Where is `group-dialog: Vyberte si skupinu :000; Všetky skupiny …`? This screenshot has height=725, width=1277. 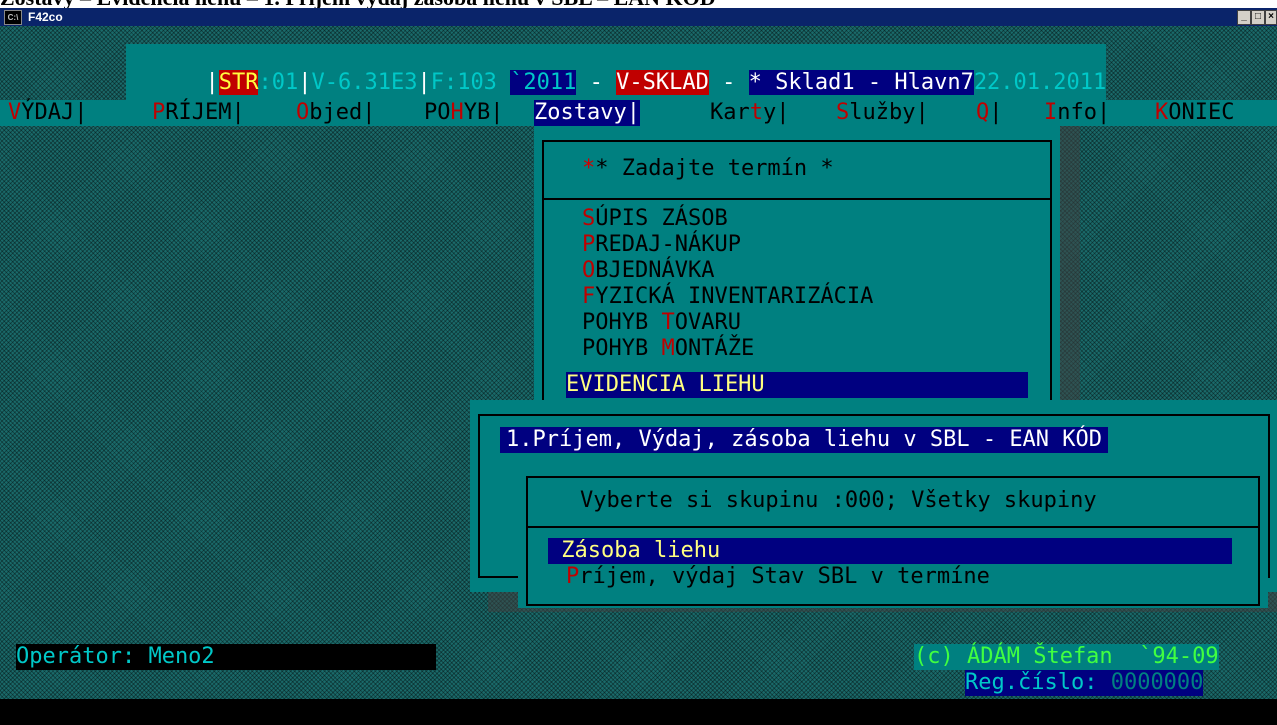 group-dialog: Vyberte si skupinu :000; Všetky skupiny … is located at coordinates (893, 538).